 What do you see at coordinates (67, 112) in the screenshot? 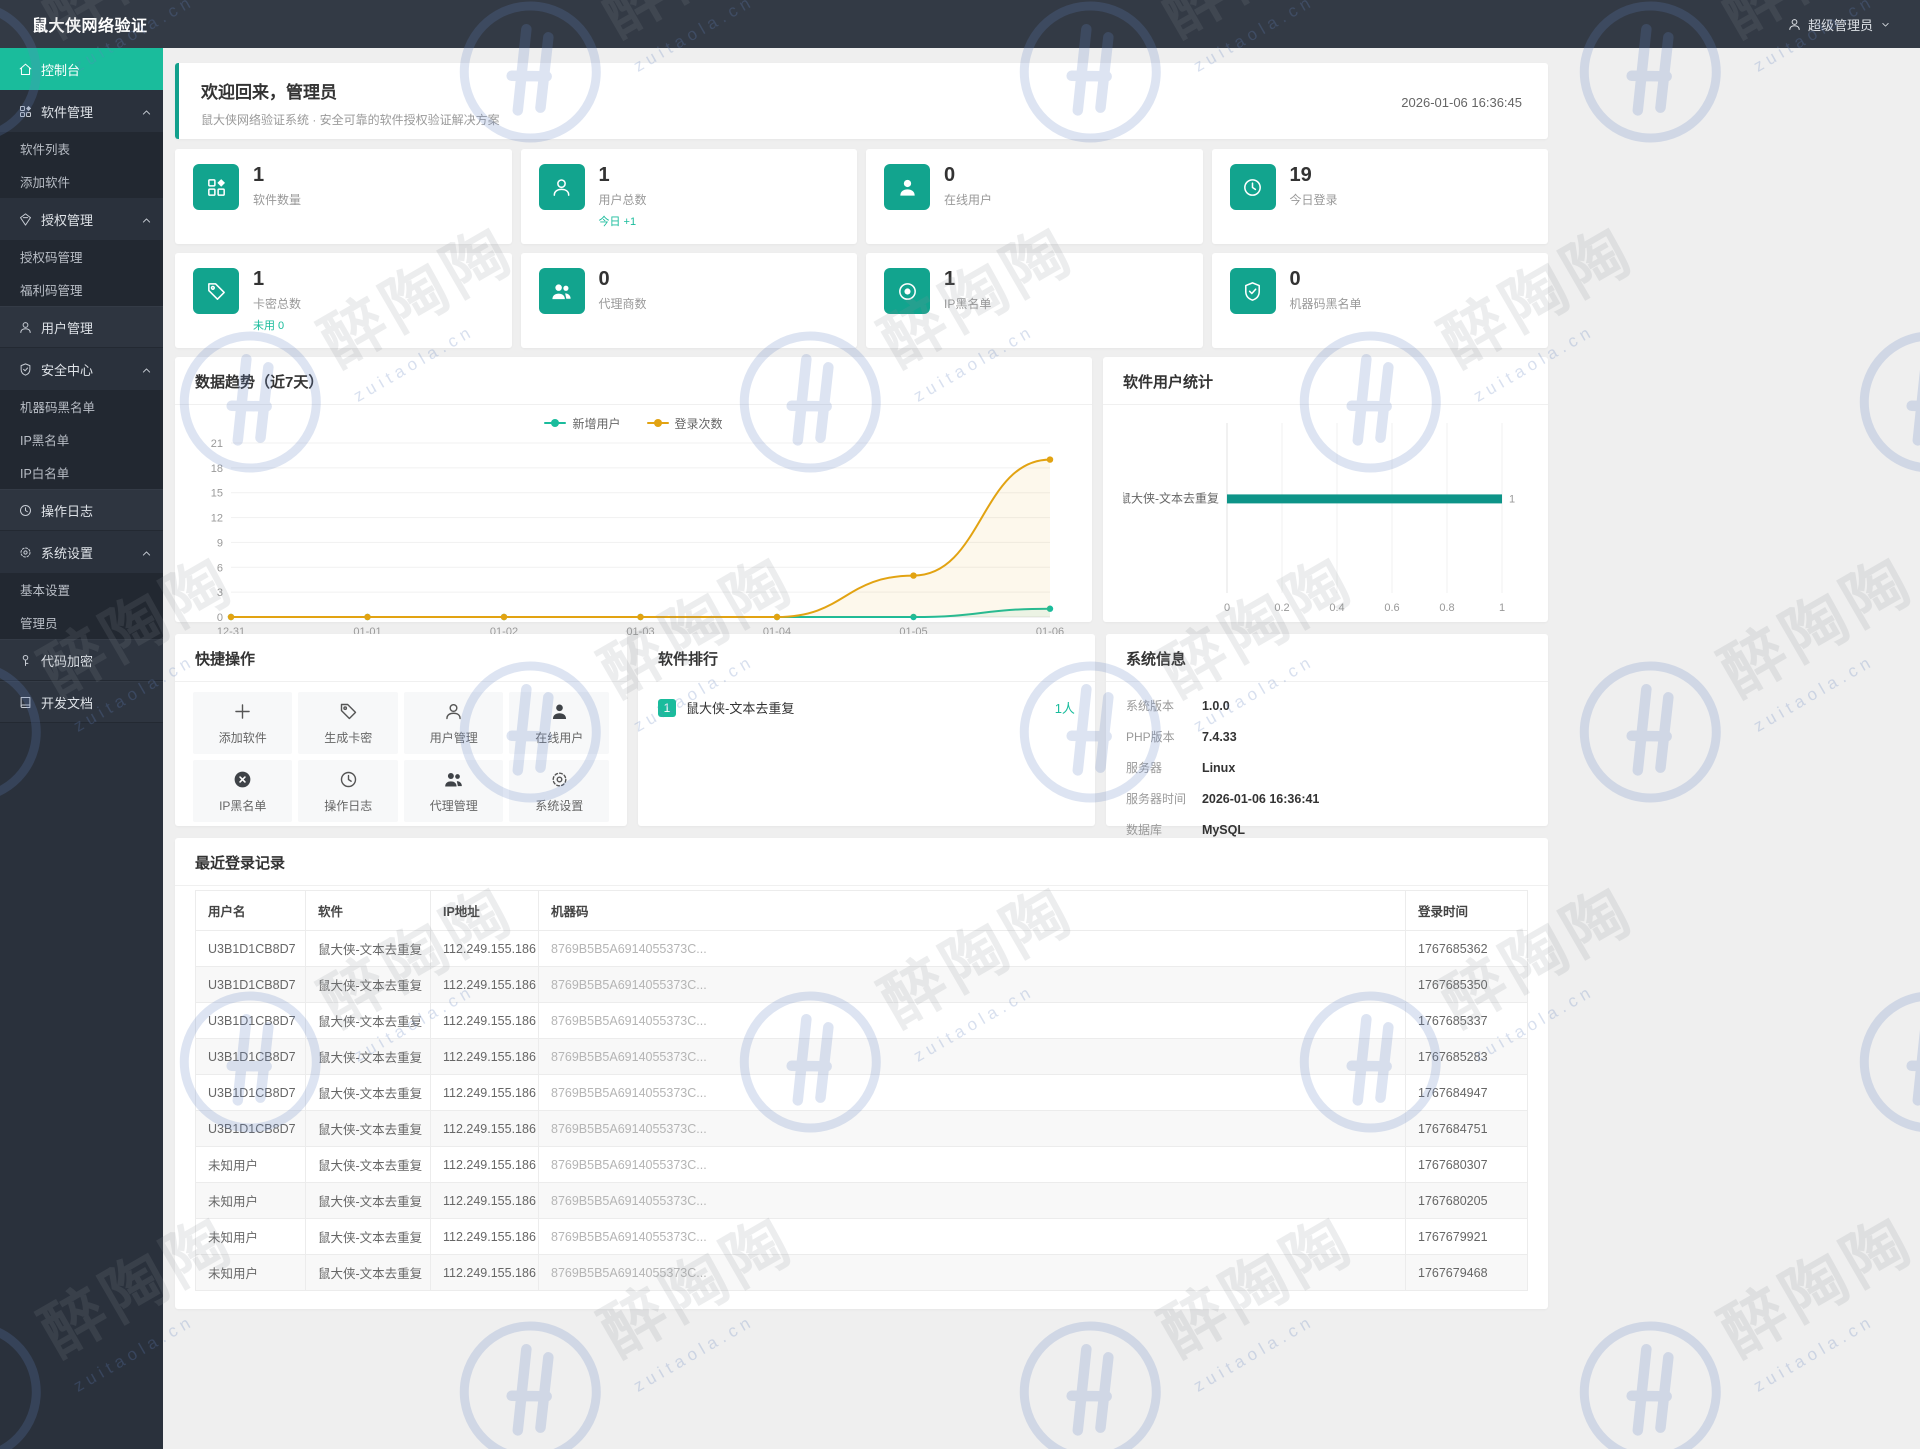
I see `sidebar-item-label: 软件管理` at bounding box center [67, 112].